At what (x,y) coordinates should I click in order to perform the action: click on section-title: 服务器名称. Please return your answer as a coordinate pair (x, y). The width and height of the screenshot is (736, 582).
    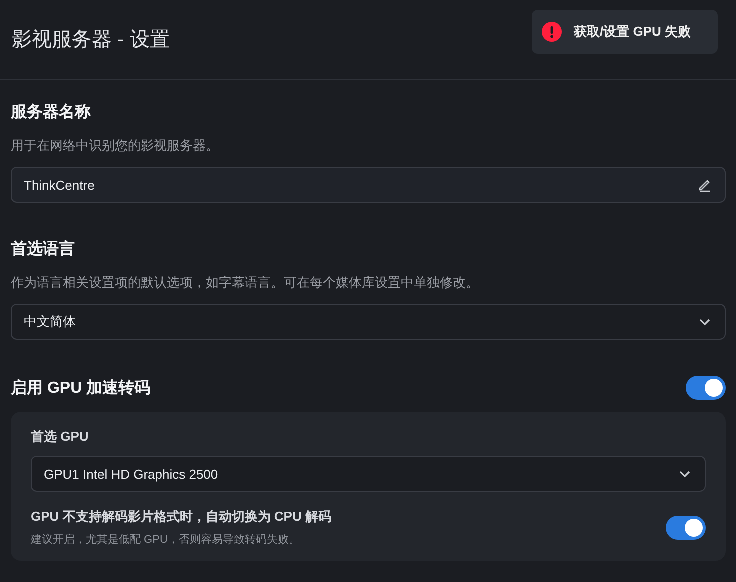
    Looking at the image, I should click on (51, 112).